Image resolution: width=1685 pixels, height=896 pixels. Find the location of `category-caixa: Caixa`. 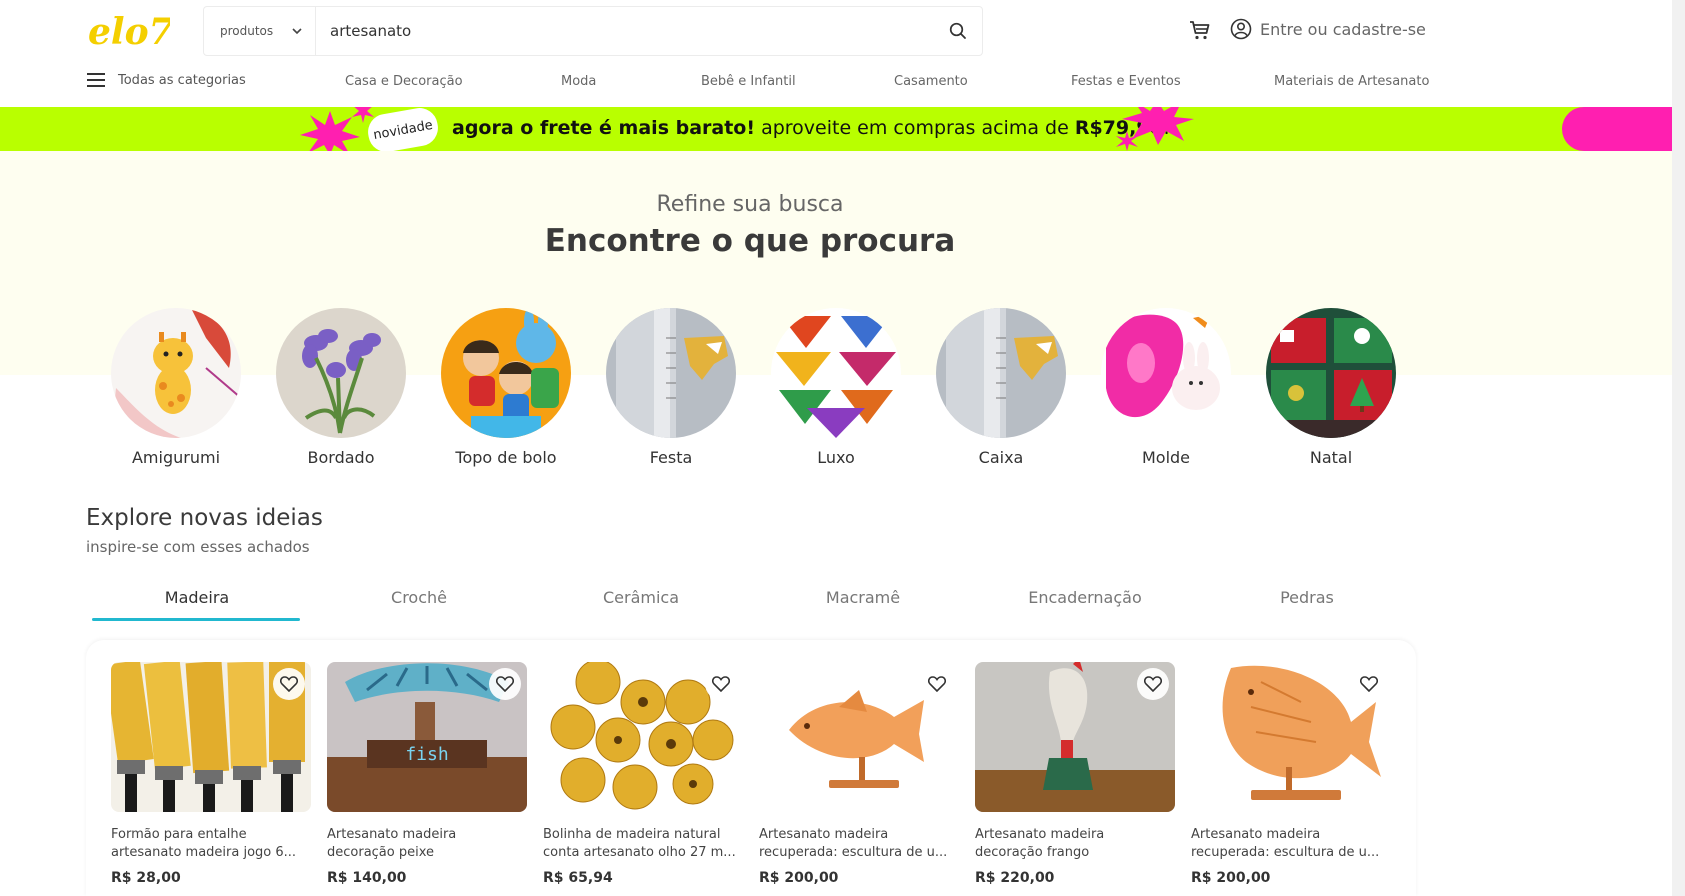

category-caixa: Caixa is located at coordinates (1001, 387).